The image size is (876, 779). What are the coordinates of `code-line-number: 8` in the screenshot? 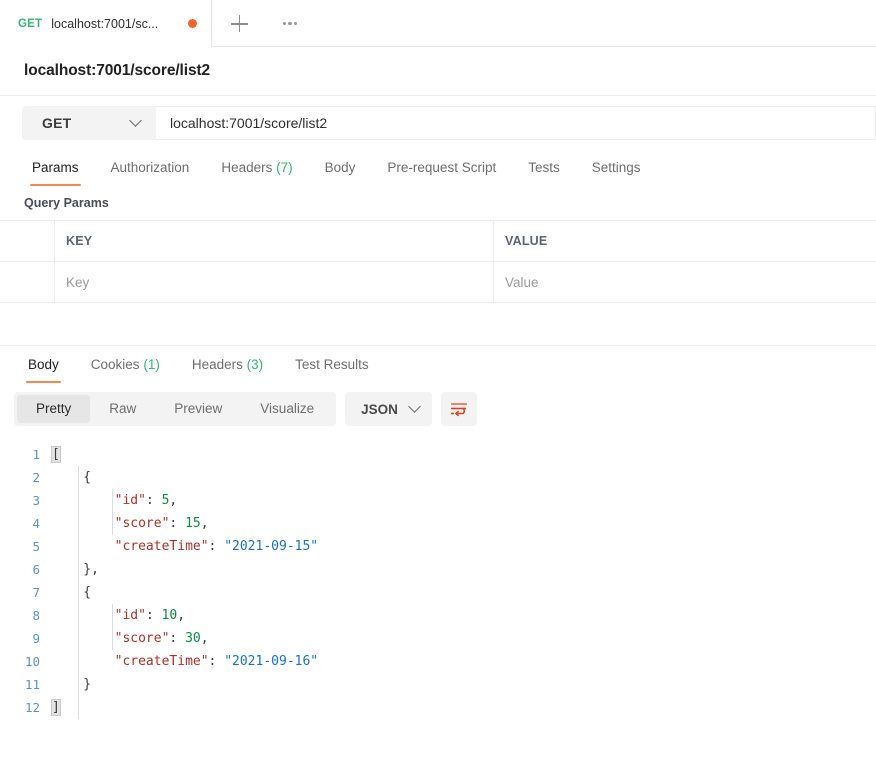 It's located at (36, 615).